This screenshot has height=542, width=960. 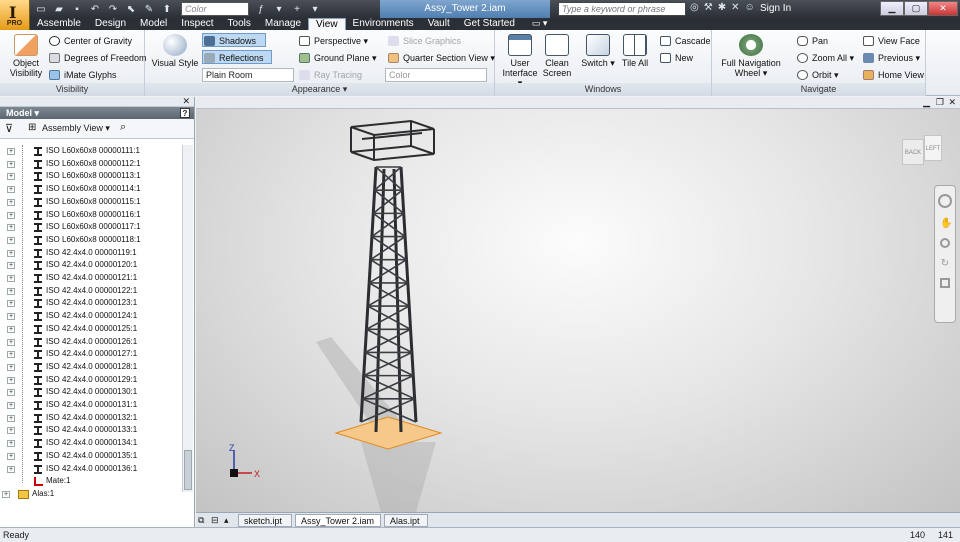 What do you see at coordinates (943, 8) in the screenshot?
I see `close-button: ✕` at bounding box center [943, 8].